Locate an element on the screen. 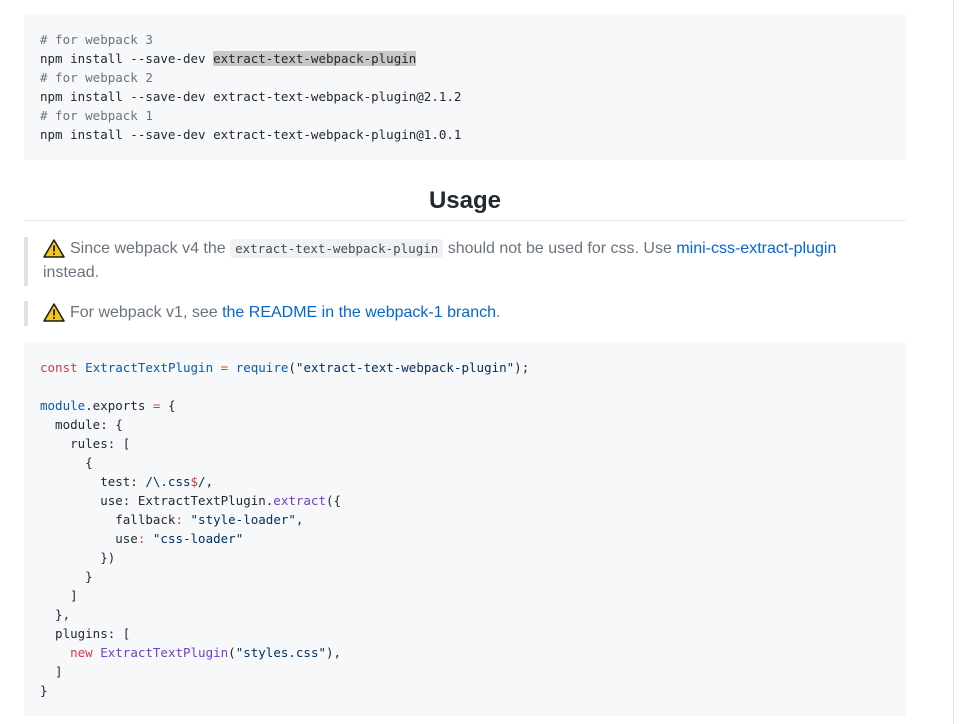  class-name: ExtractTextPlugin is located at coordinates (164, 652).